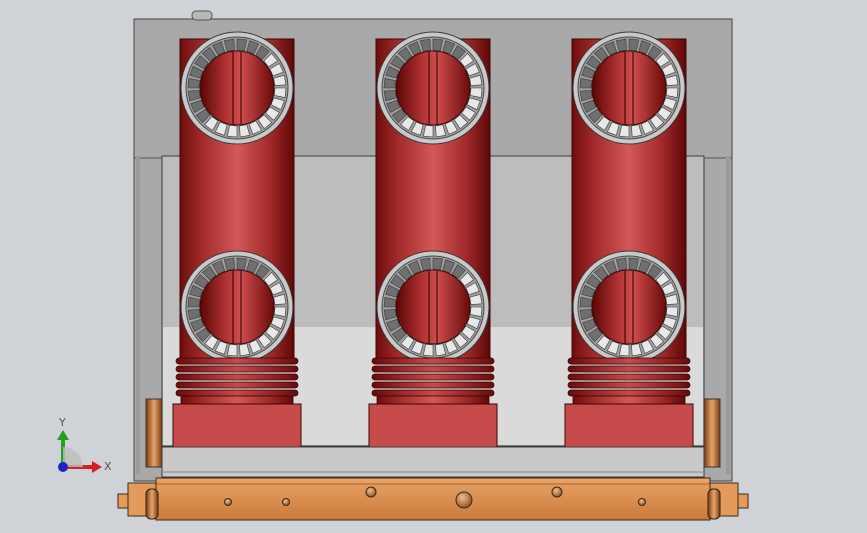 The image size is (867, 533). Describe the element at coordinates (63, 435) in the screenshot. I see `y-arrow-head` at that location.